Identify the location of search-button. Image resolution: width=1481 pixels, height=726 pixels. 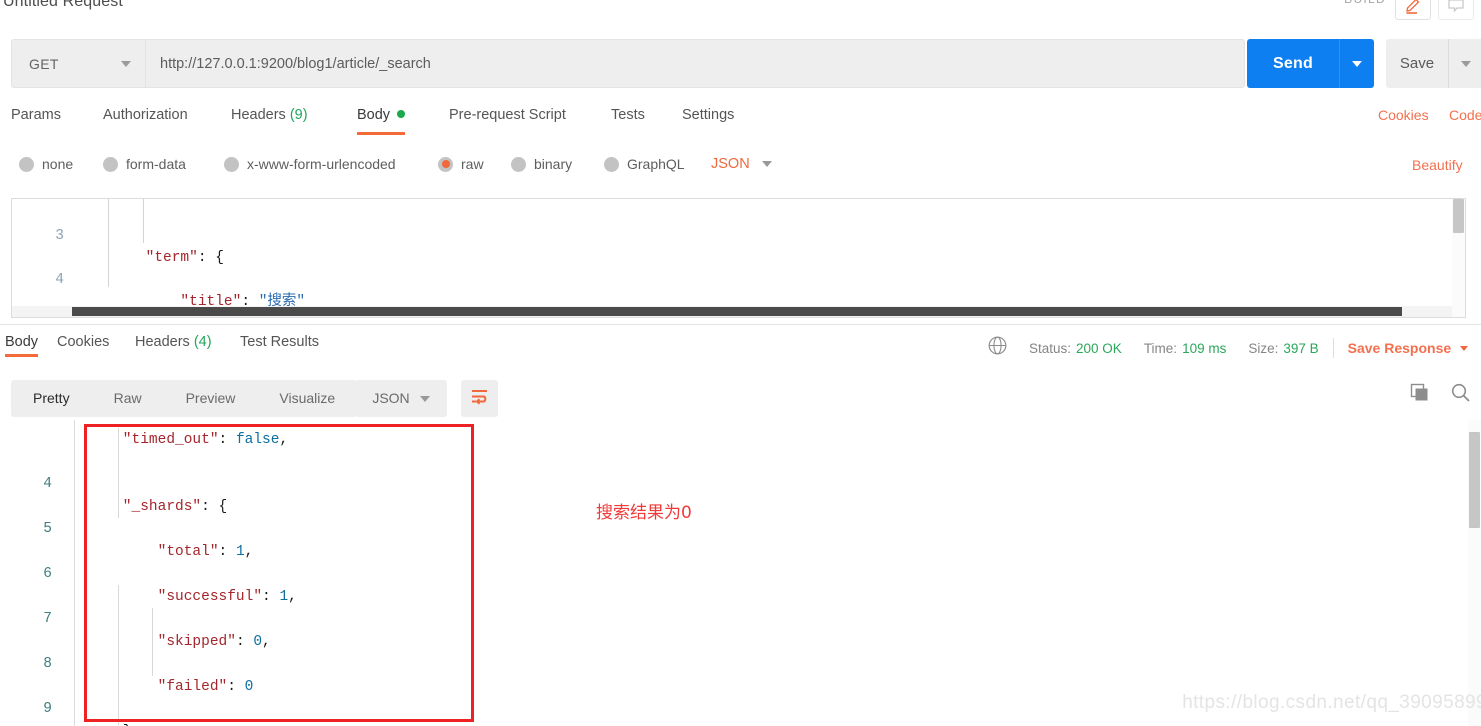
(1460, 395).